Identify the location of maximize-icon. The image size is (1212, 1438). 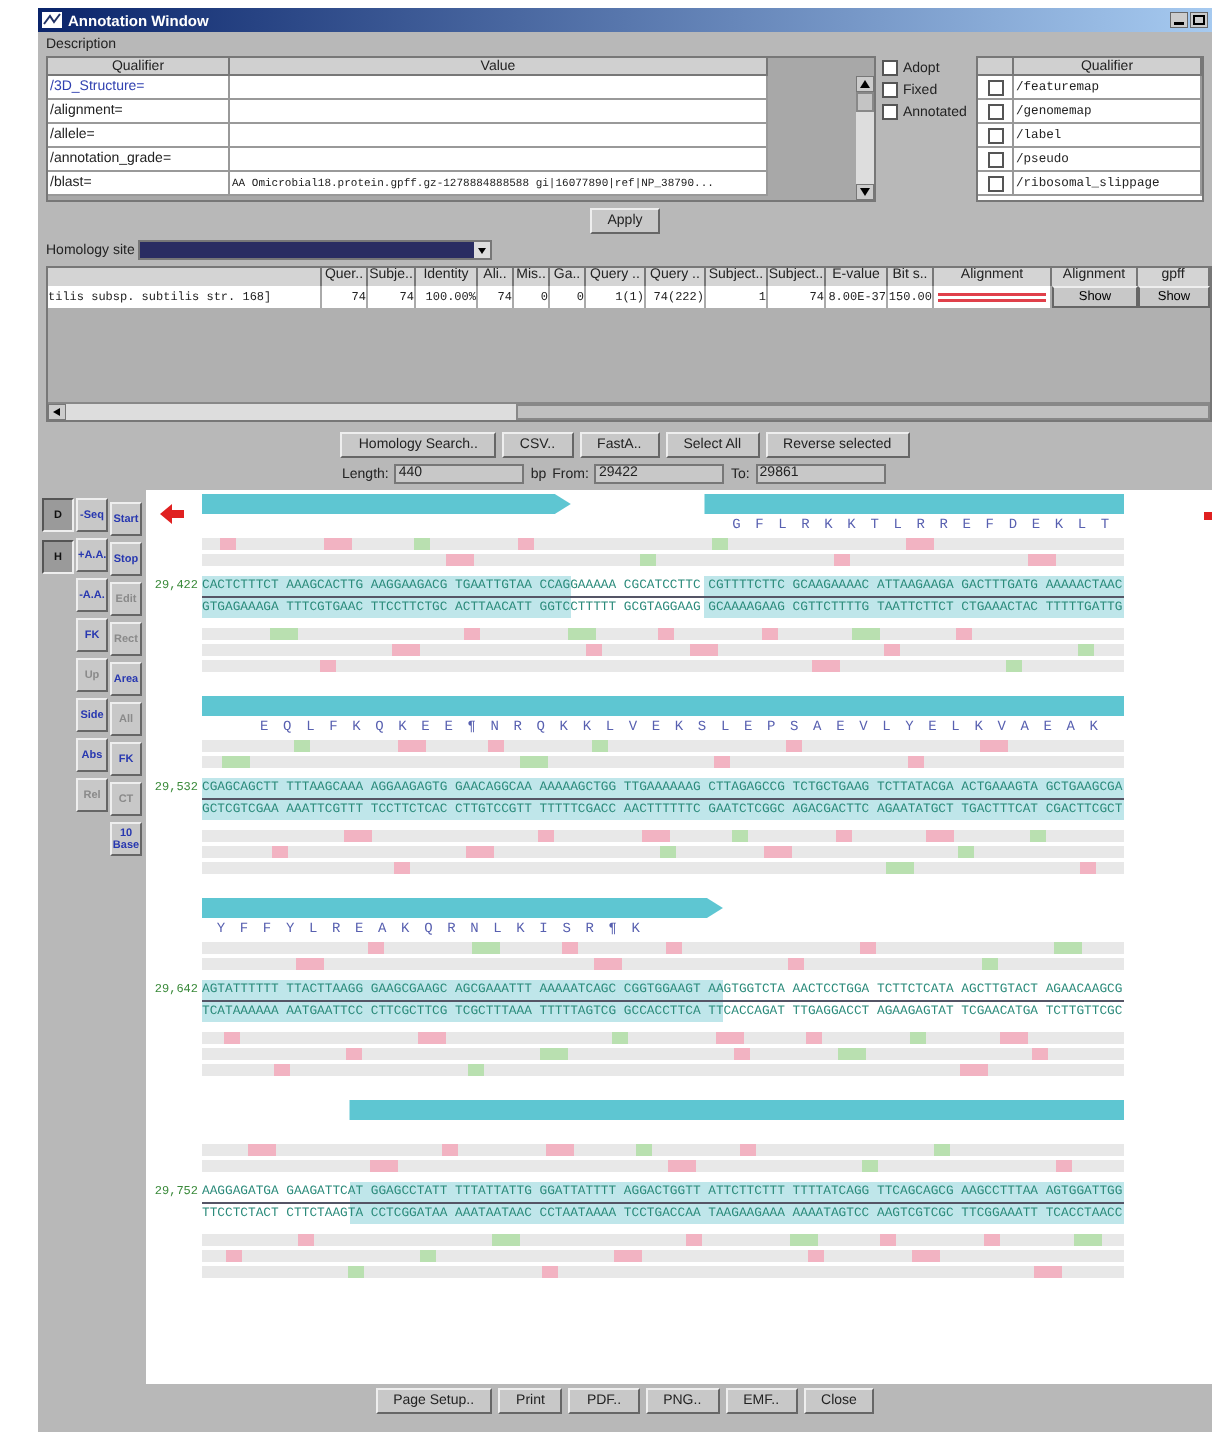
(1199, 20).